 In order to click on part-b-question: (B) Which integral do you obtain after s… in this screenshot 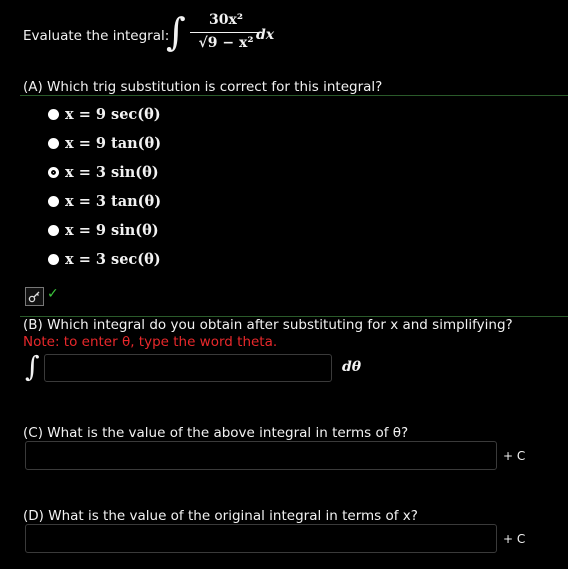, I will do `click(268, 325)`.